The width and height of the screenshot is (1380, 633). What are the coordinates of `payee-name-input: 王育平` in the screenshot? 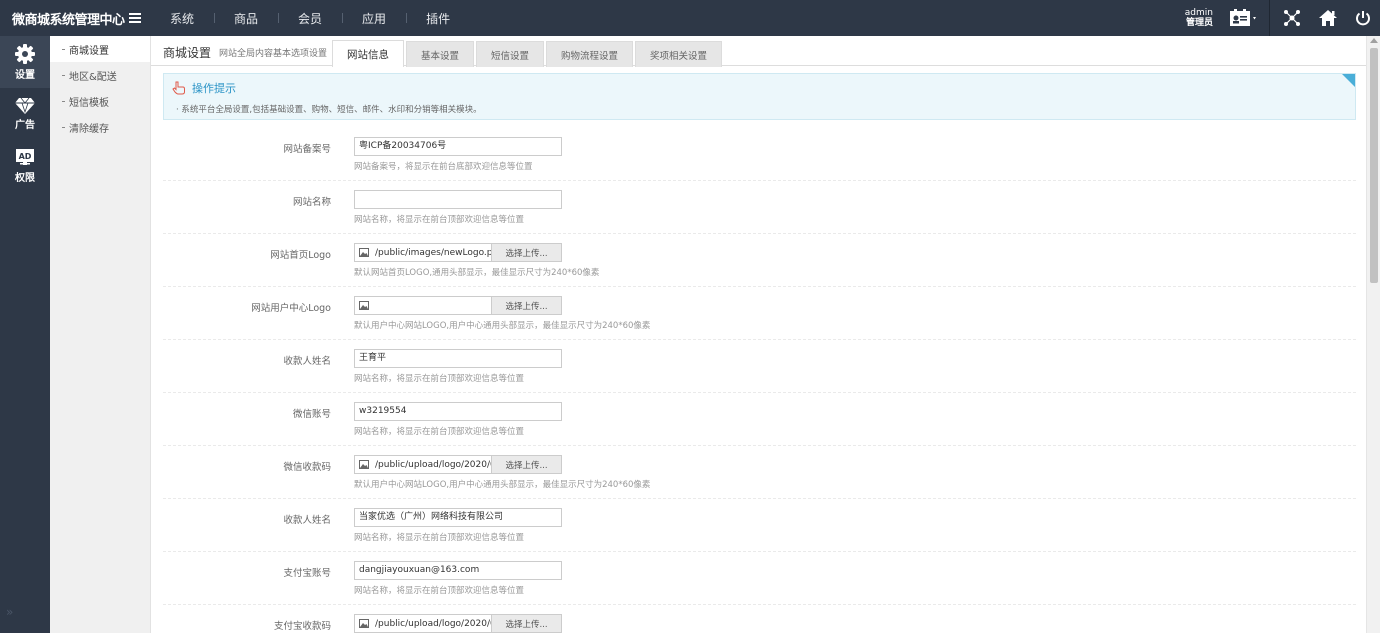 It's located at (458, 358).